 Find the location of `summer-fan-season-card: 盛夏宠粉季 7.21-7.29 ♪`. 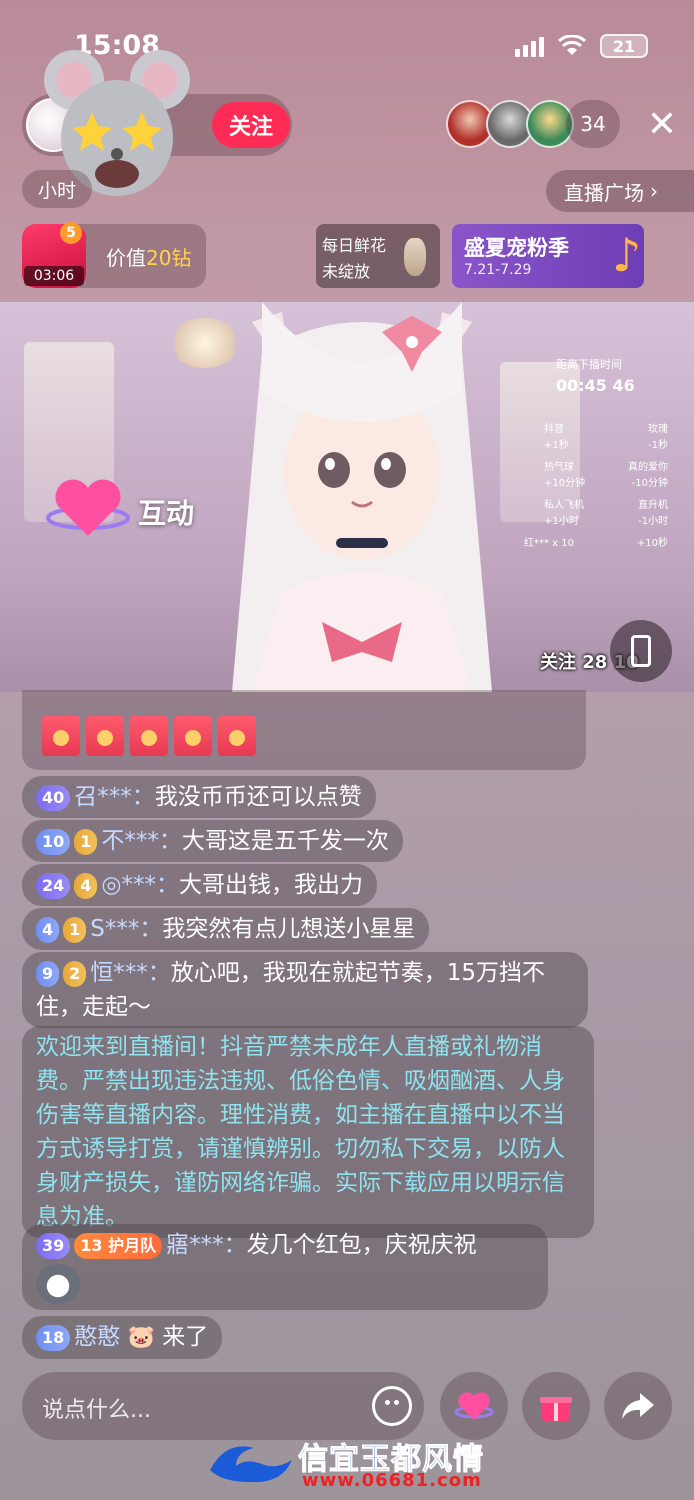

summer-fan-season-card: 盛夏宠粉季 7.21-7.29 ♪ is located at coordinates (548, 256).